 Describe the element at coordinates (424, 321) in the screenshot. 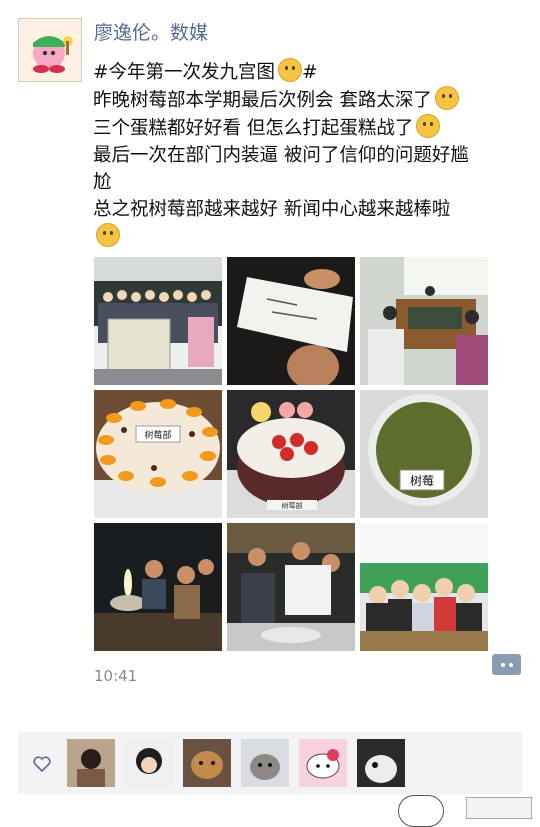

I see `photo-meeting` at that location.